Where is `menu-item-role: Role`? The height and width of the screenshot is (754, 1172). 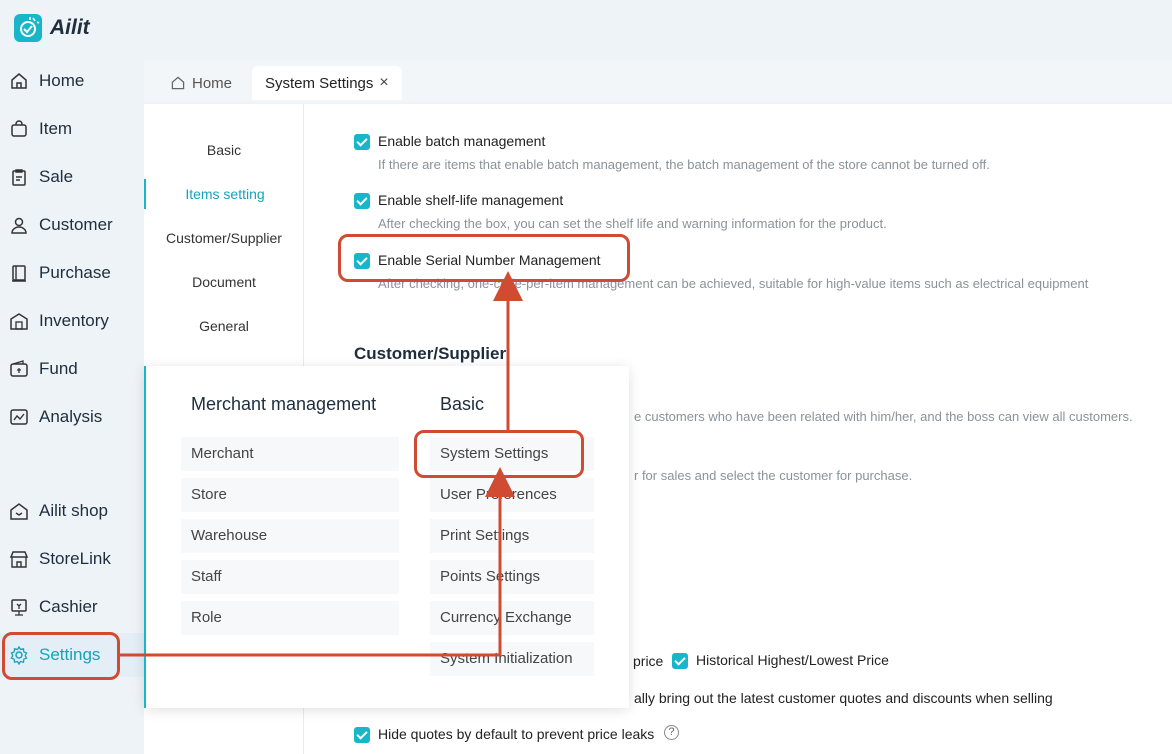 menu-item-role: Role is located at coordinates (290, 618).